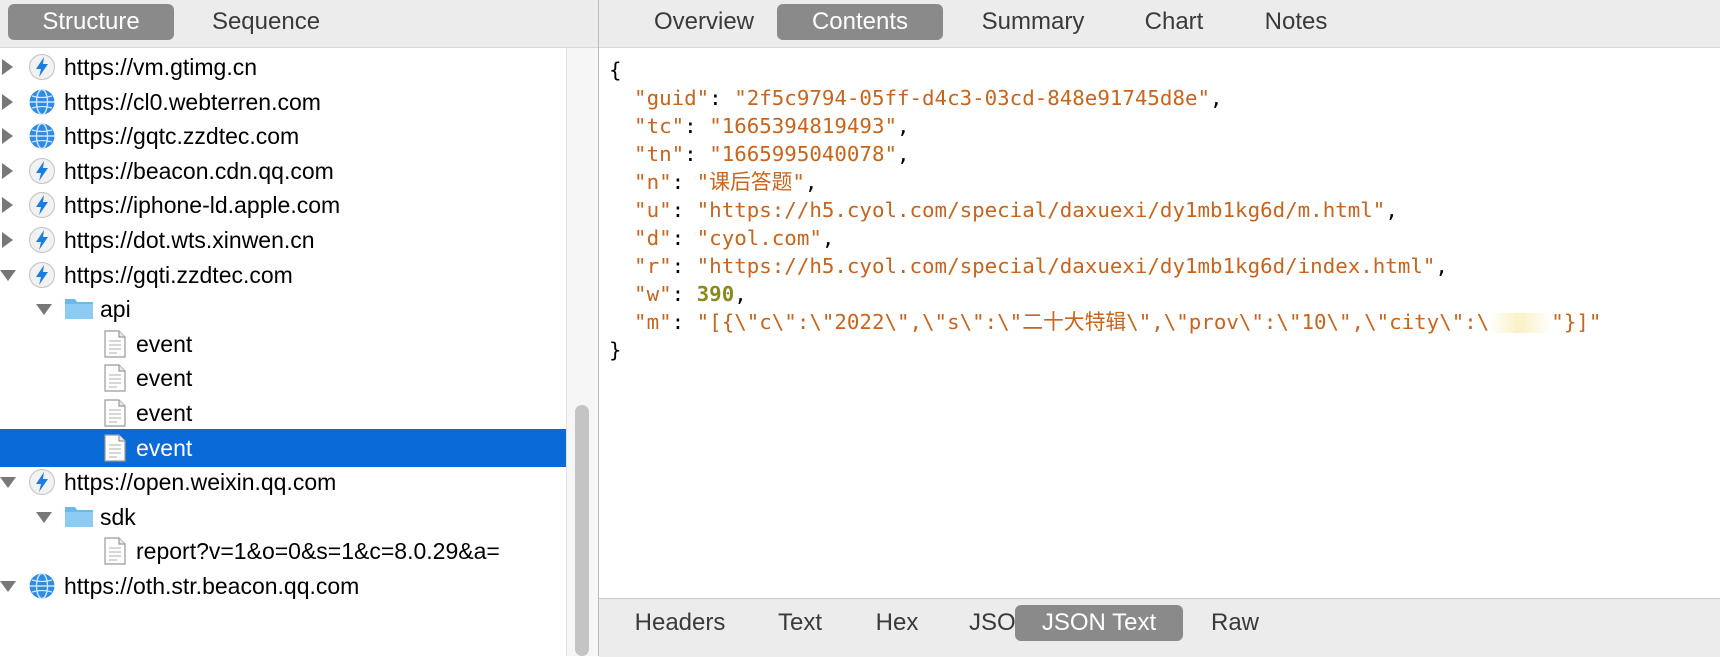  I want to click on tree-row: api, so click(283, 309).